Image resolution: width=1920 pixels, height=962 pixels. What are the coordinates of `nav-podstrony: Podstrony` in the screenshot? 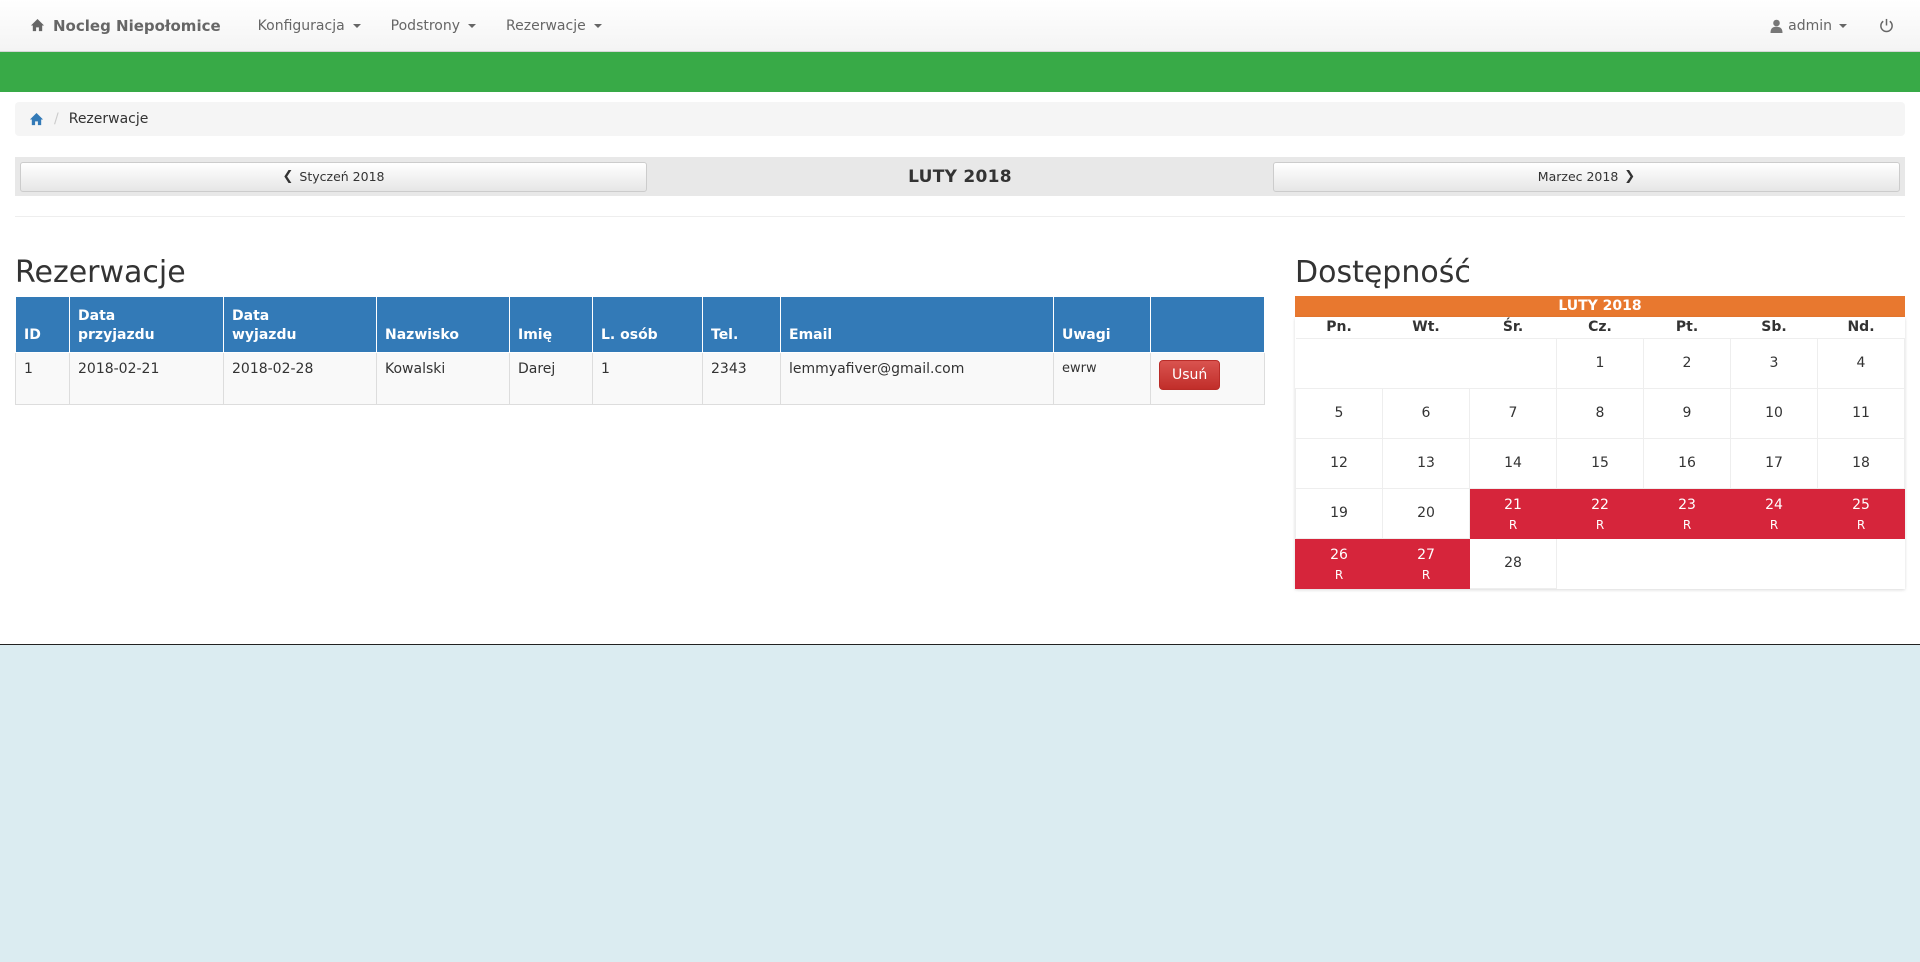 It's located at (433, 26).